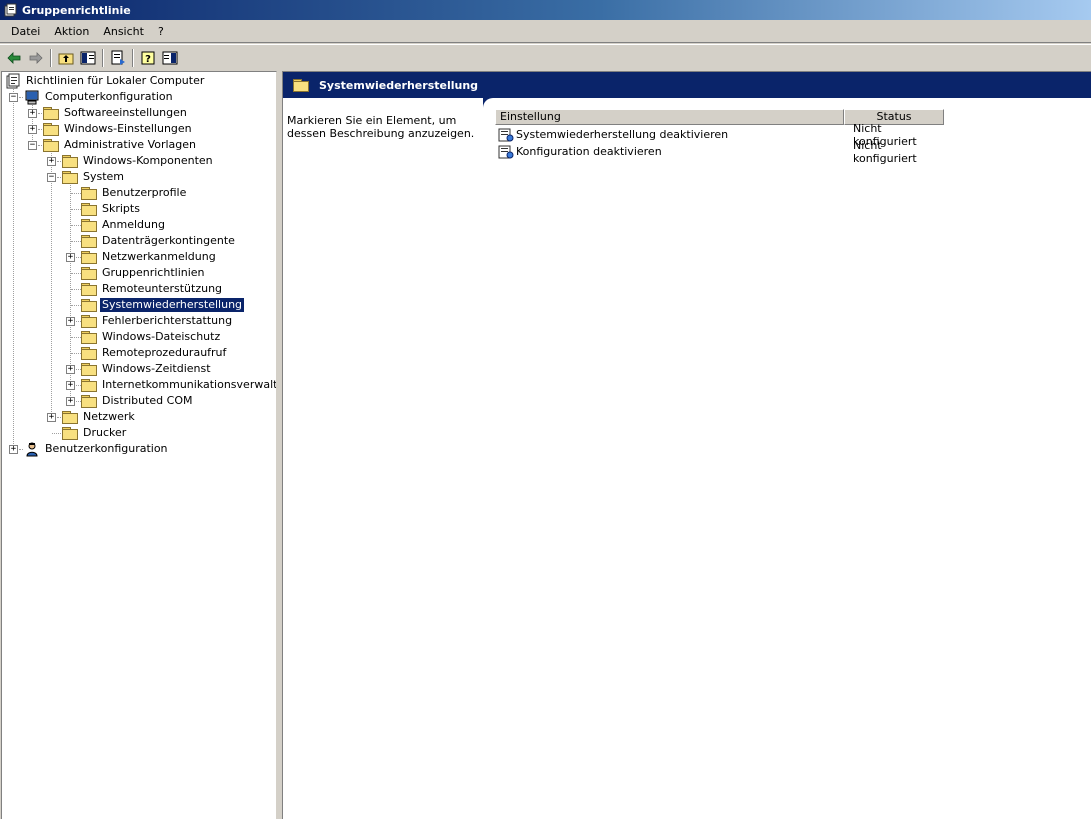 The width and height of the screenshot is (1091, 819). What do you see at coordinates (118, 129) in the screenshot?
I see `tree-item-windows-settings: Windows-Einstellungen` at bounding box center [118, 129].